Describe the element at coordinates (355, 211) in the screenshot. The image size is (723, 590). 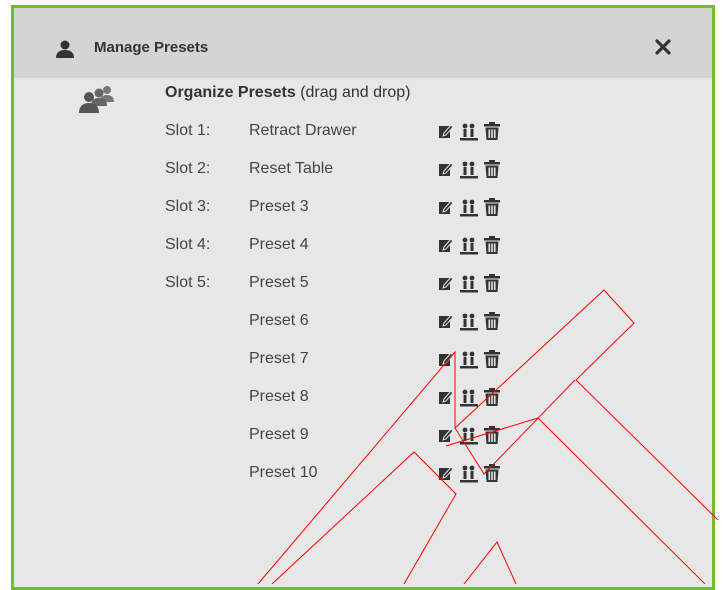
I see `preset-row: Slot 3: Preset 3` at that location.